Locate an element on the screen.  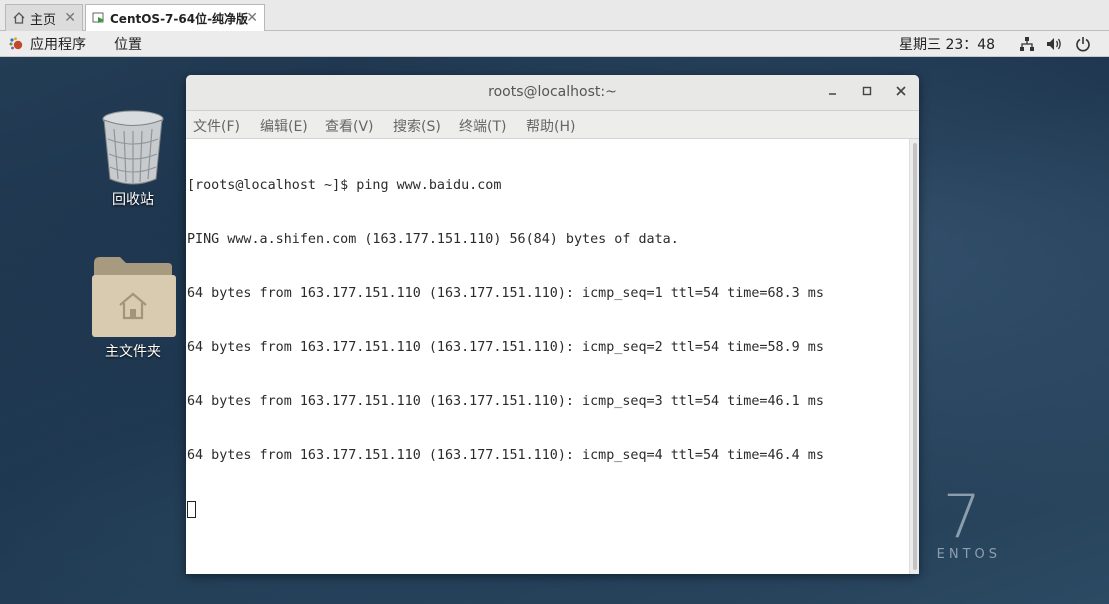
places-label: 位置 is located at coordinates (128, 45).